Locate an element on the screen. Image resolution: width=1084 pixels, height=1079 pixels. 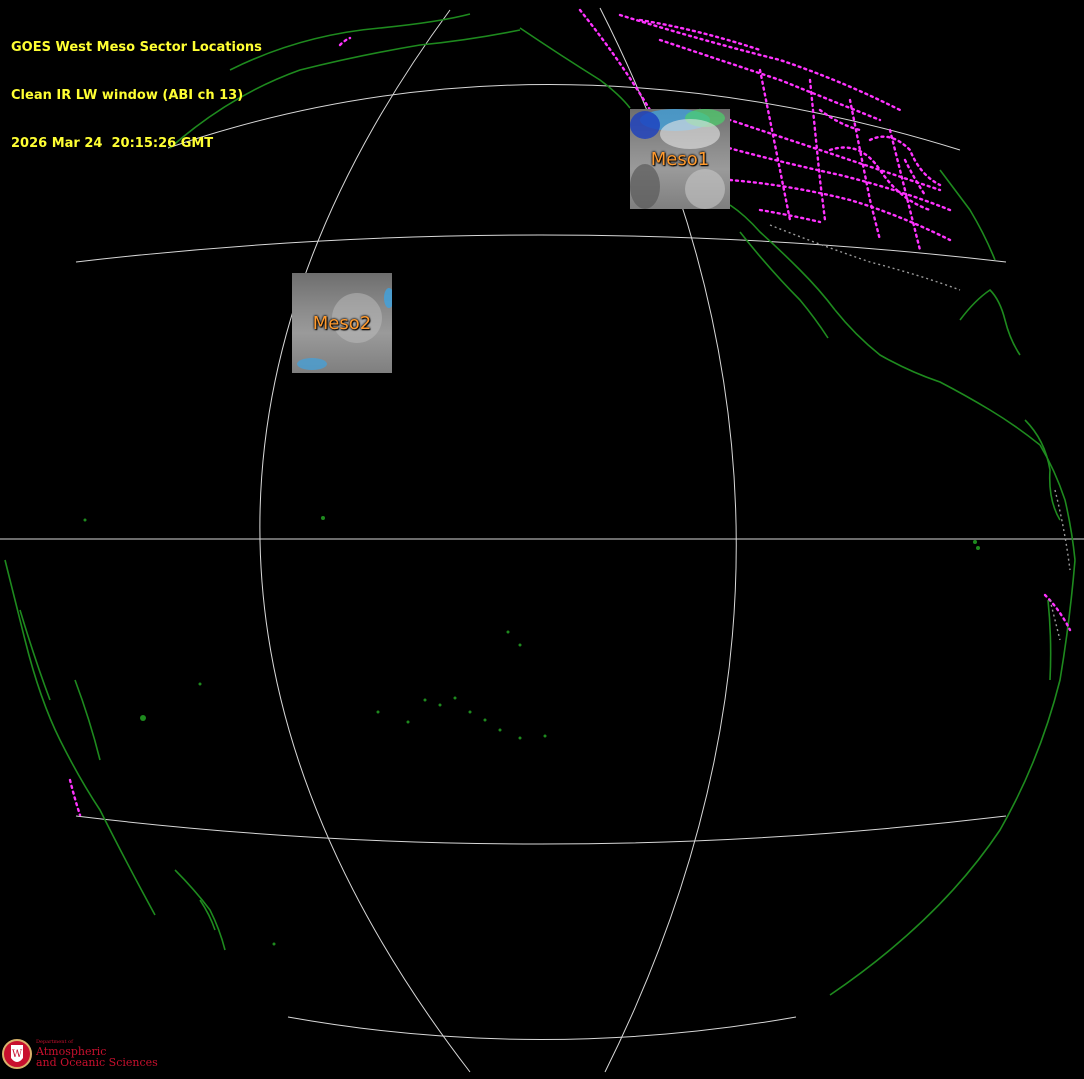
meso1-label: Meso1 is located at coordinates (680, 159).